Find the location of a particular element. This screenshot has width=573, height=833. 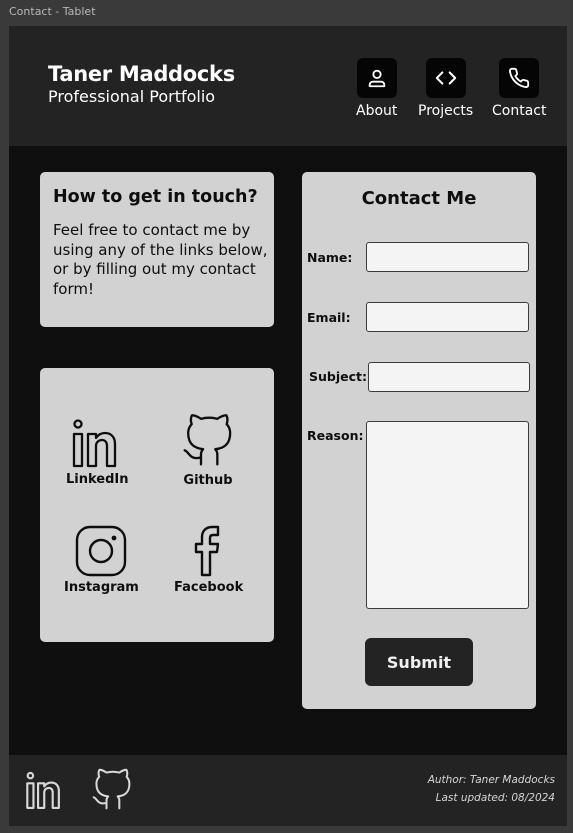

footer-updated: Last updated: 08/2024 is located at coordinates (495, 798).